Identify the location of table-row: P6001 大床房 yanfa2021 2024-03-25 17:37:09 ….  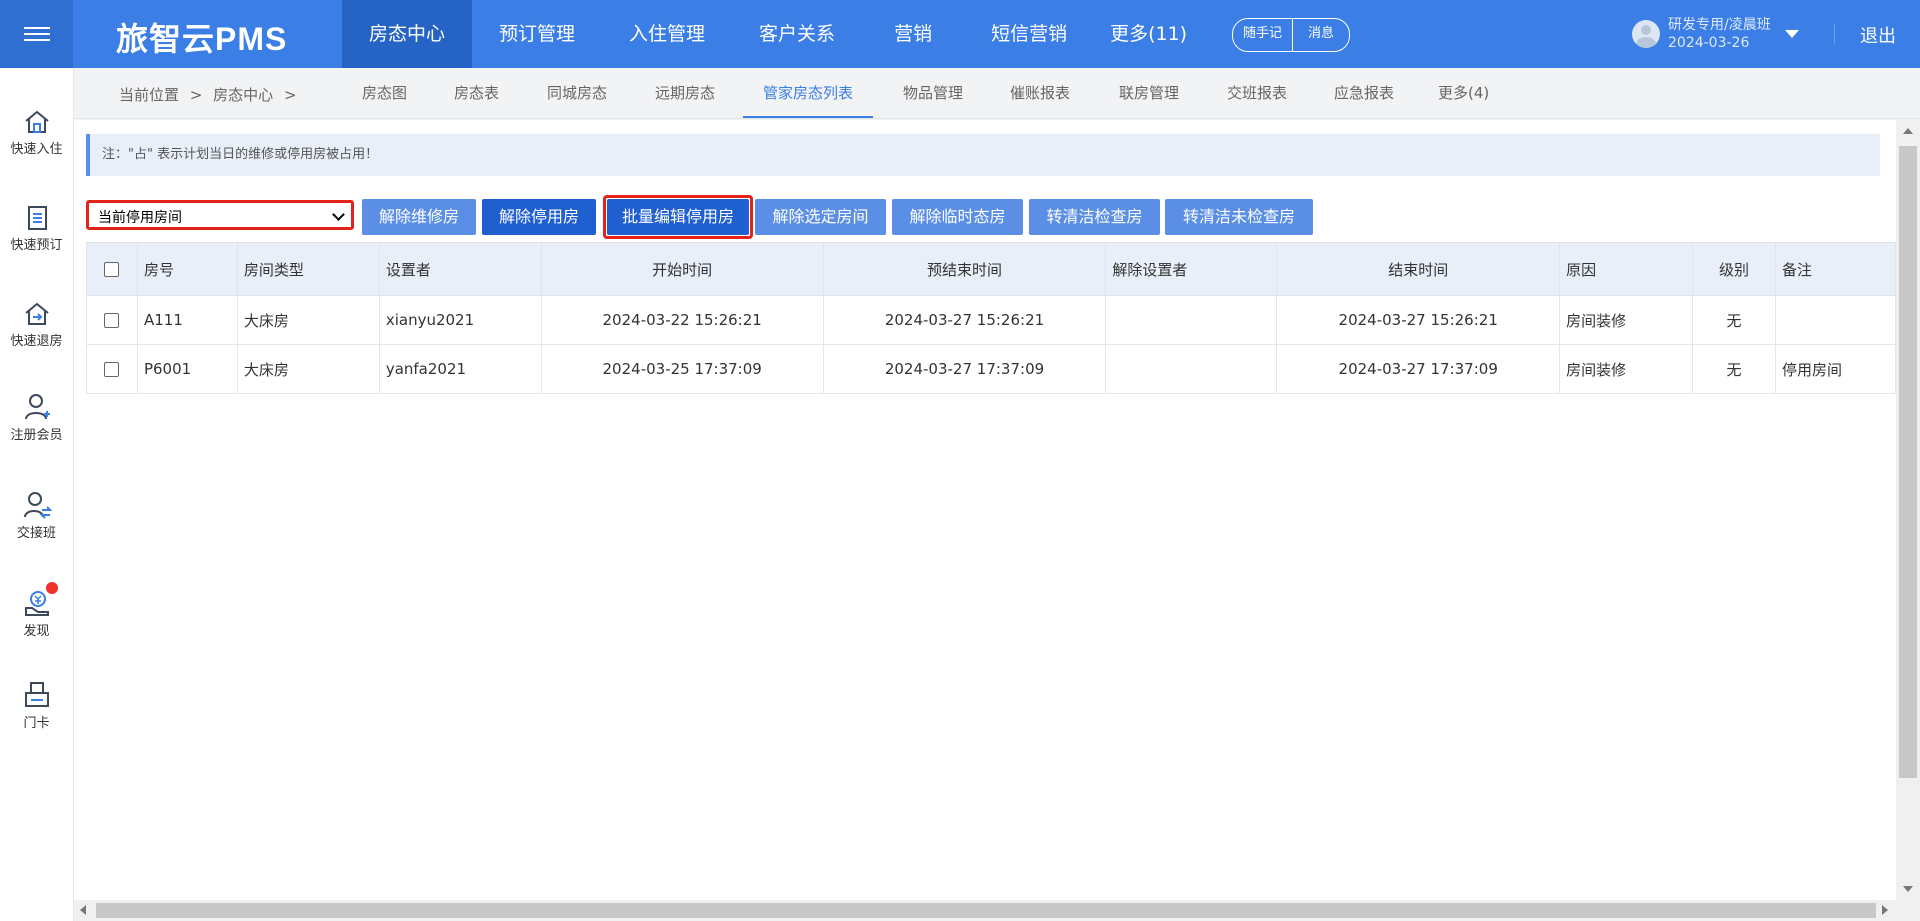
(991, 369).